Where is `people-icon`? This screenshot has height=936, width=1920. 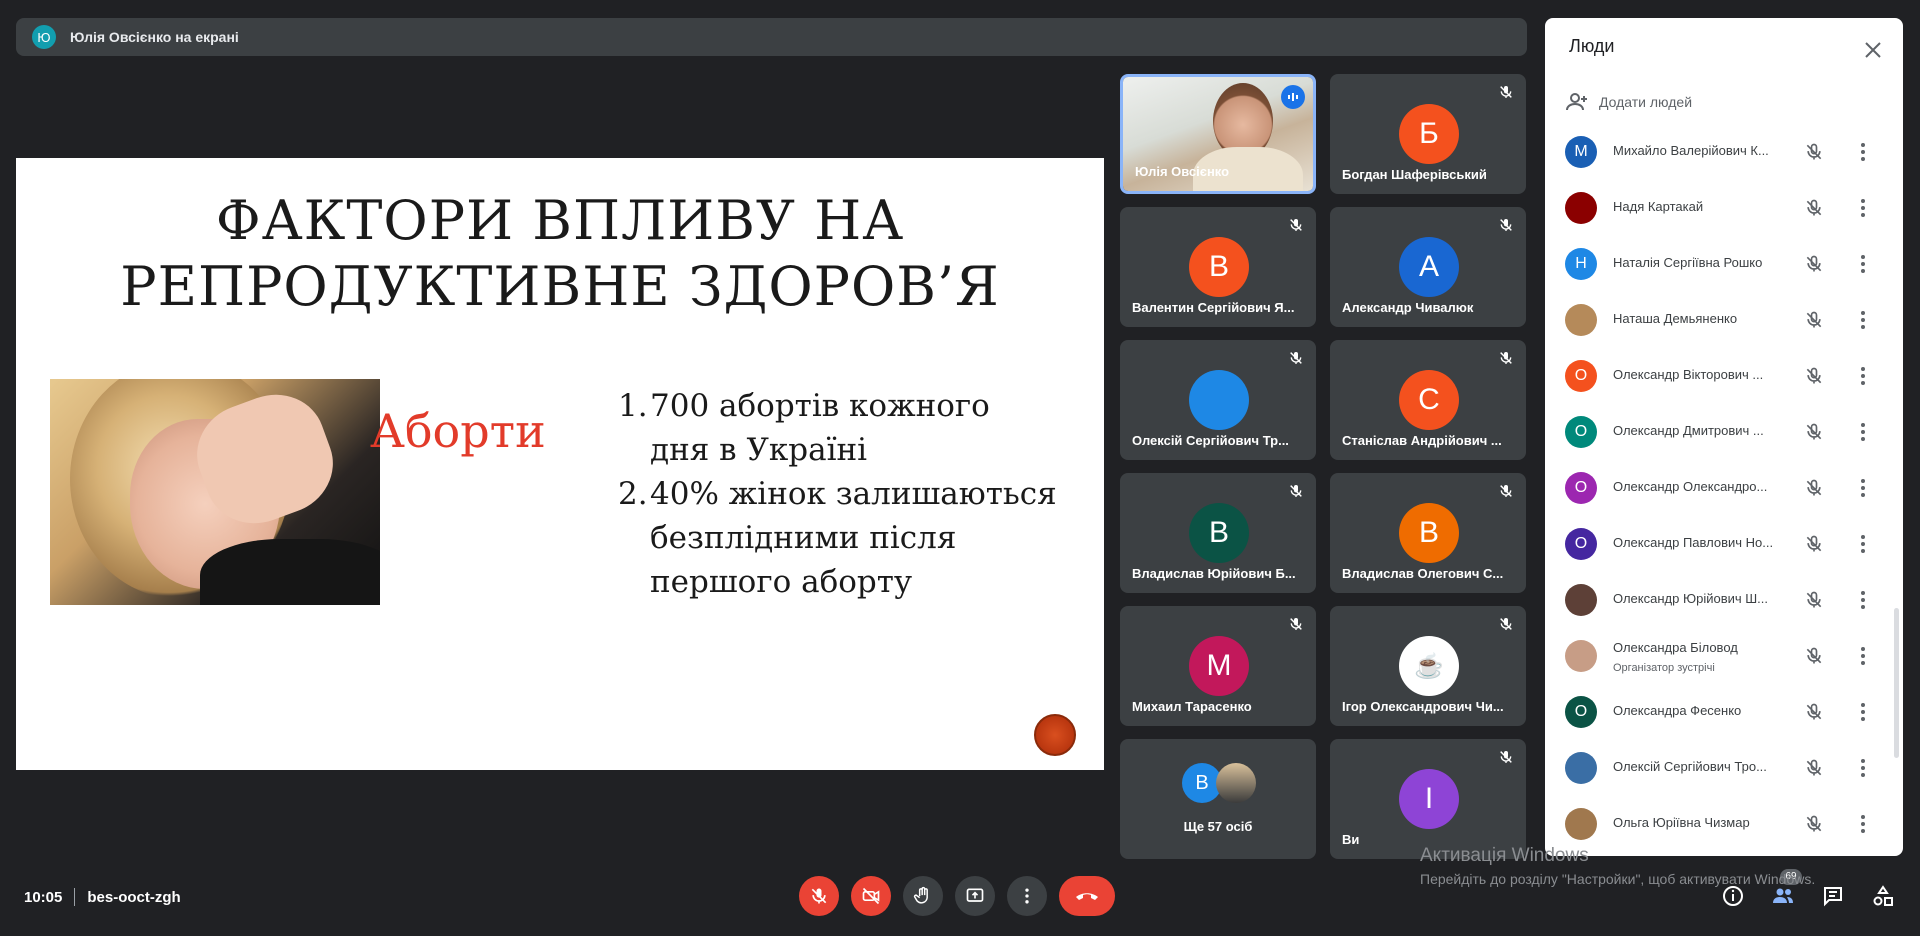
people-icon is located at coordinates (1783, 896).